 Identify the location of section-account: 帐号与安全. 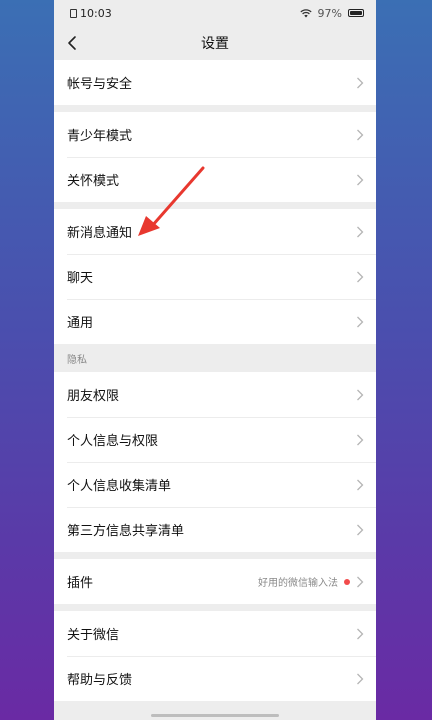
(215, 82).